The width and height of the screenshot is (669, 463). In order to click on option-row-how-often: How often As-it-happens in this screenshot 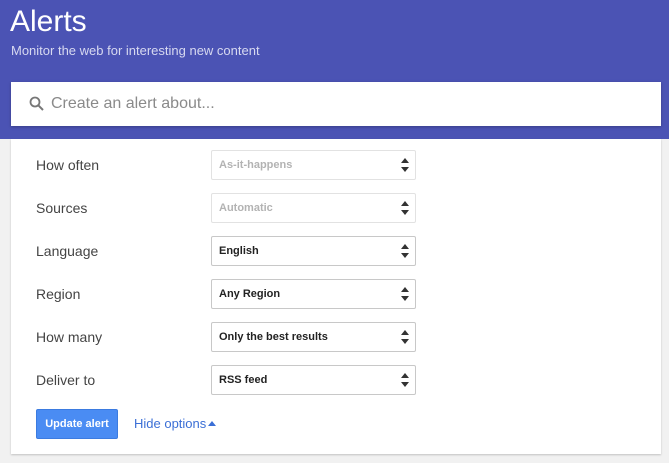, I will do `click(336, 165)`.